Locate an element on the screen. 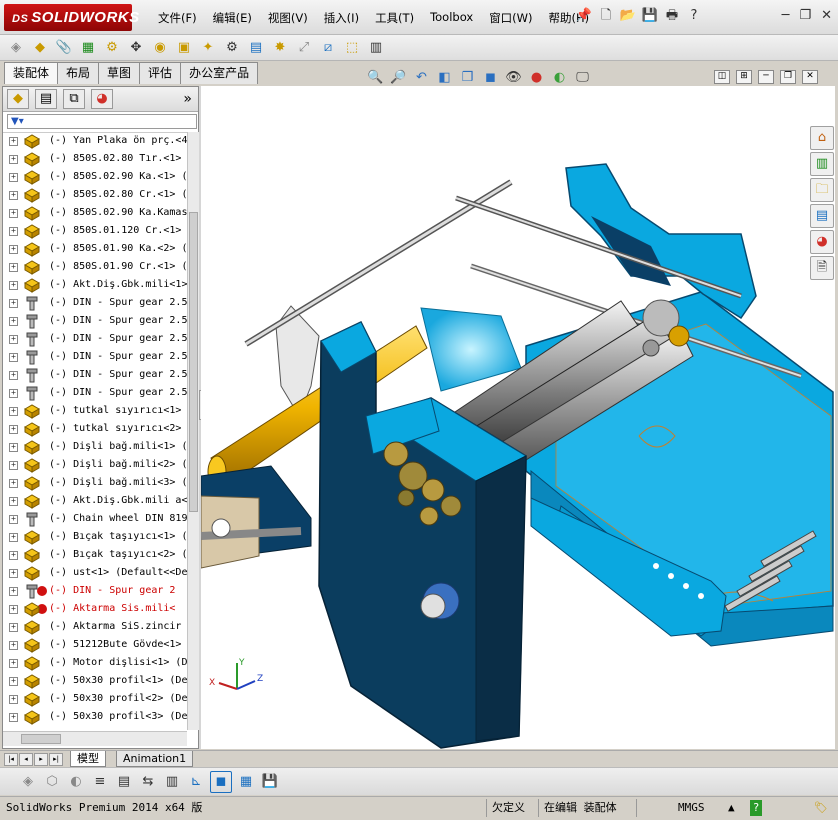 This screenshot has height=820, width=838. open-folder-icon: 📂 is located at coordinates (628, 16).